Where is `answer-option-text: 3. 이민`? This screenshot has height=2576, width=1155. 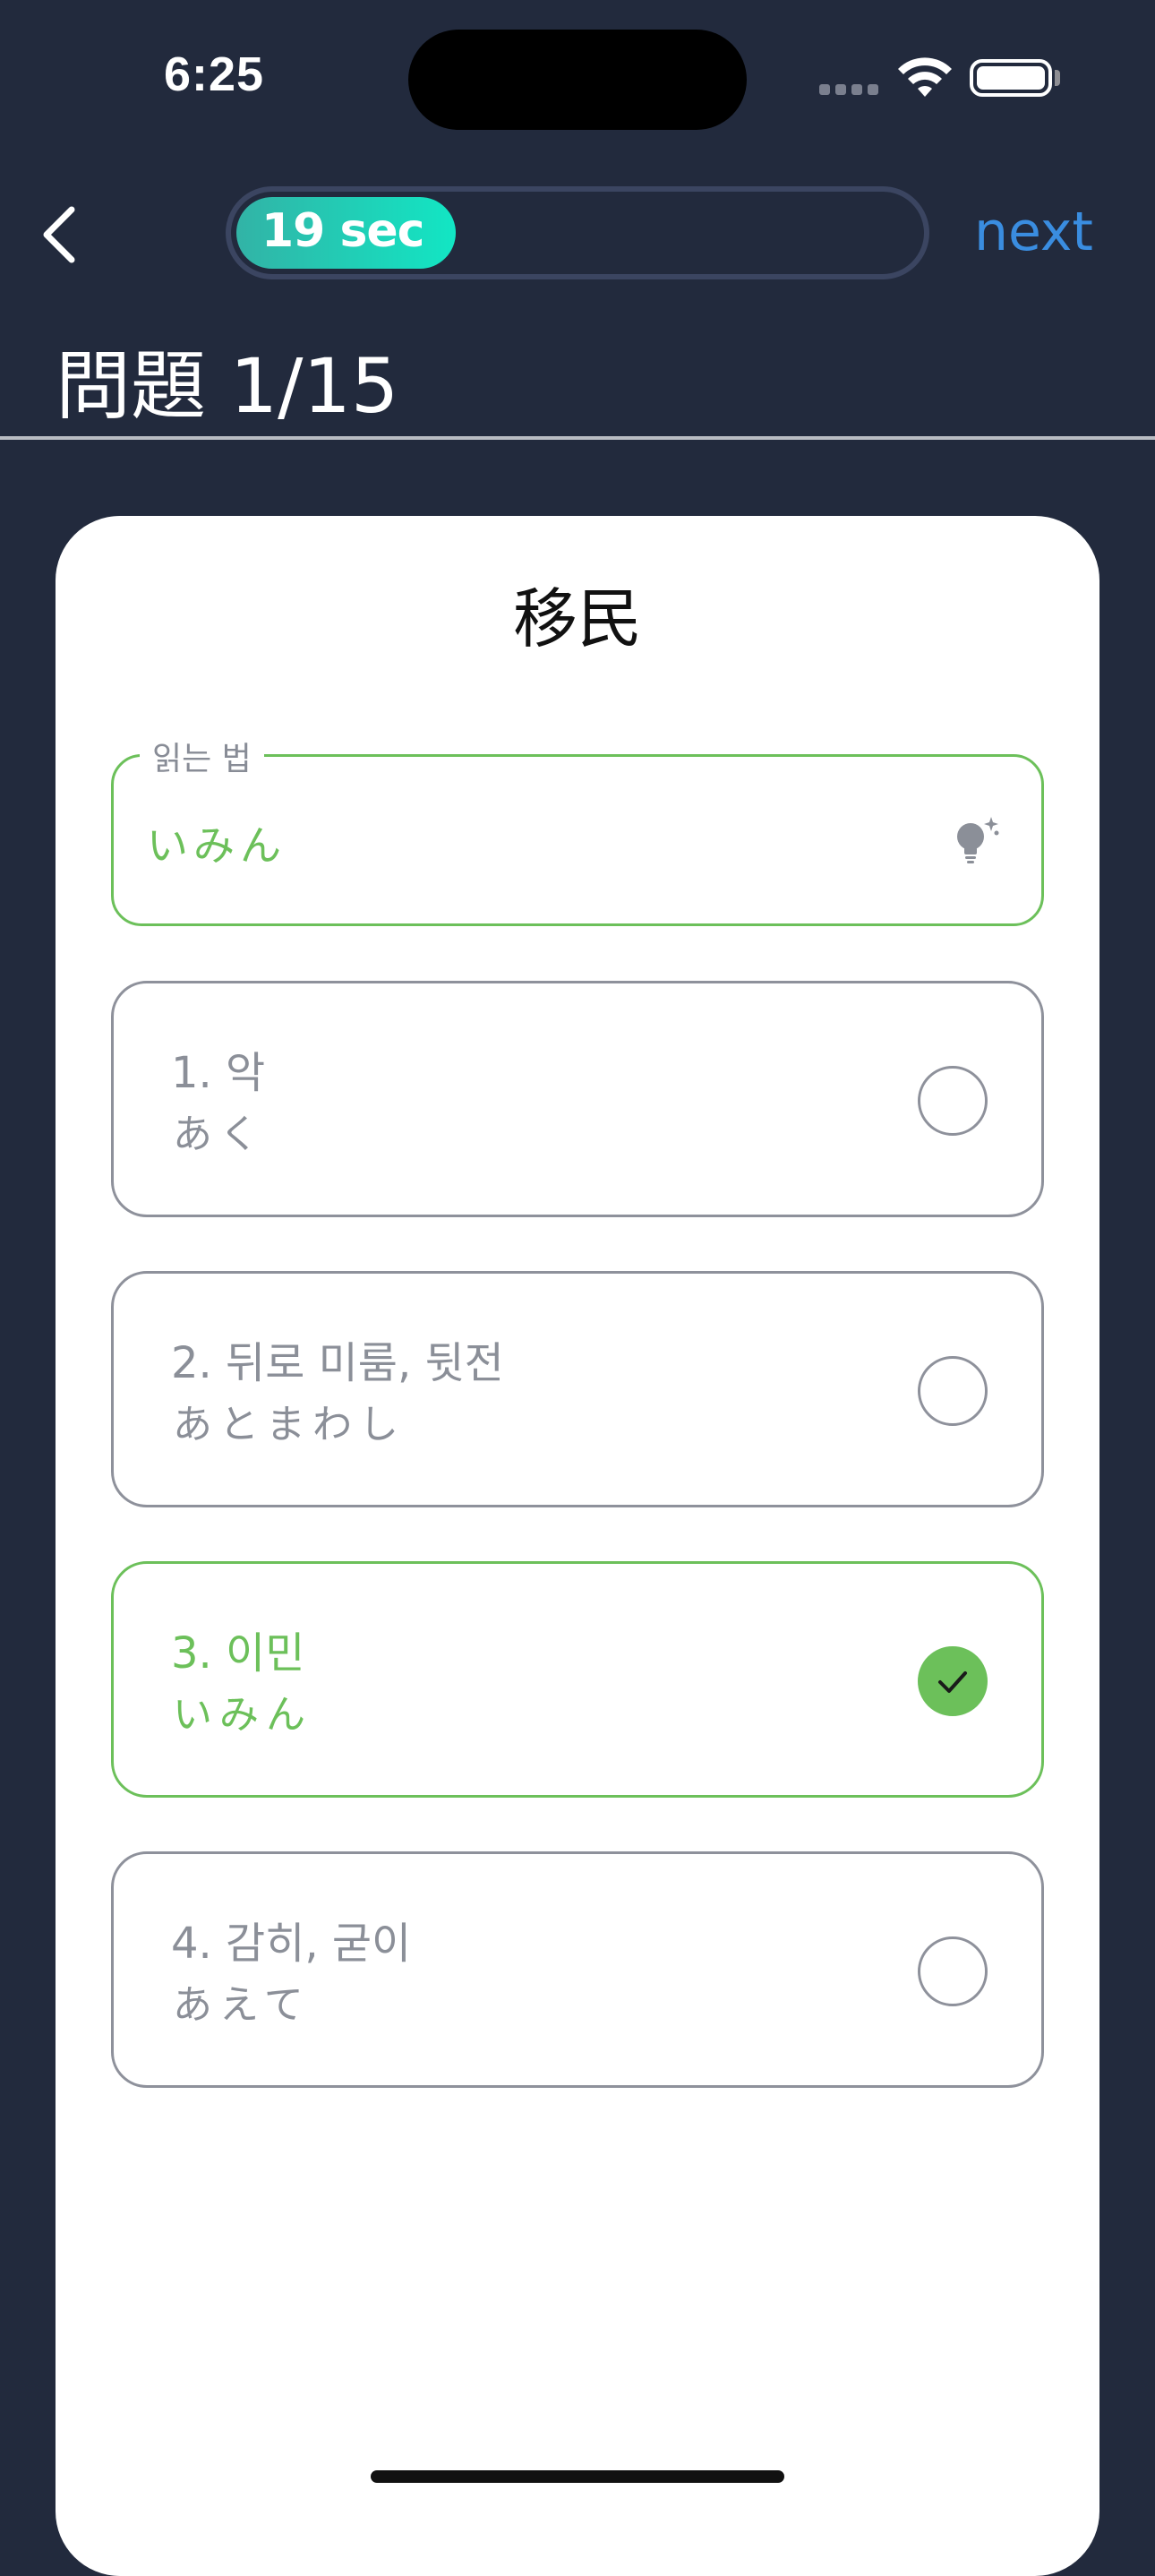 answer-option-text: 3. 이민 is located at coordinates (238, 1653).